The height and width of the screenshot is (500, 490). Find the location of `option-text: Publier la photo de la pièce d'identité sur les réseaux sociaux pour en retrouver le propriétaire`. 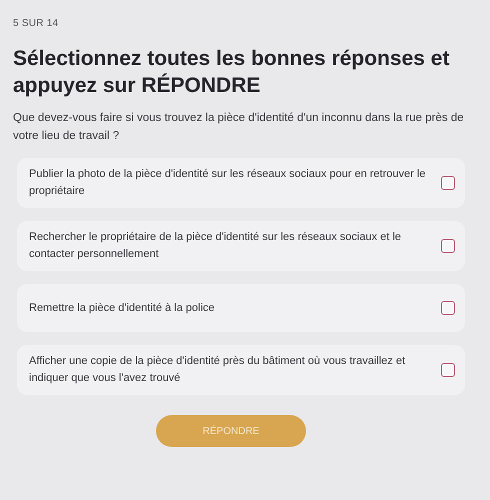

option-text: Publier la photo de la pièce d'identité sur les réseaux sociaux pour en retrouver le propriétaire is located at coordinates (227, 183).